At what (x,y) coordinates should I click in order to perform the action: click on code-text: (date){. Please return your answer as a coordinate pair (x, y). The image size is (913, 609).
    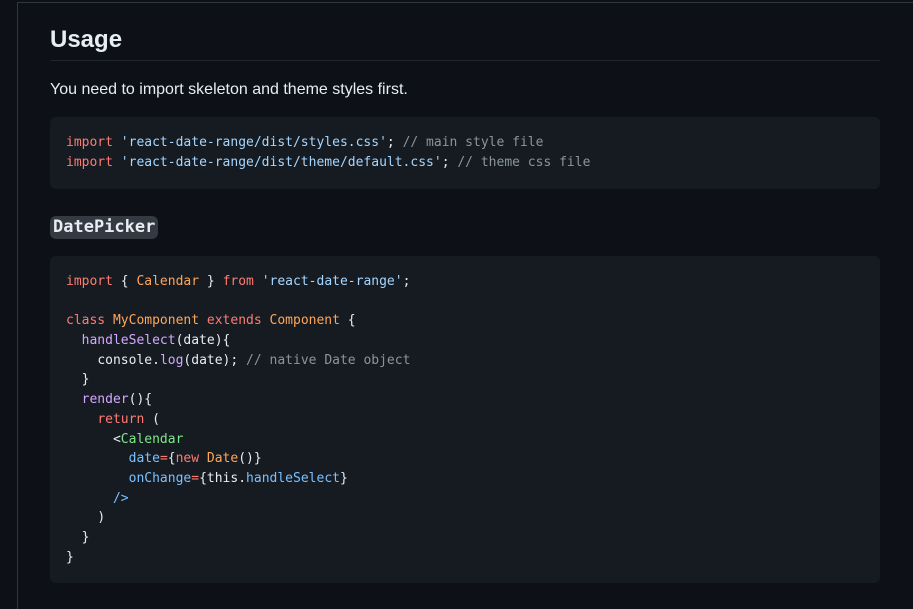
    Looking at the image, I should click on (203, 341).